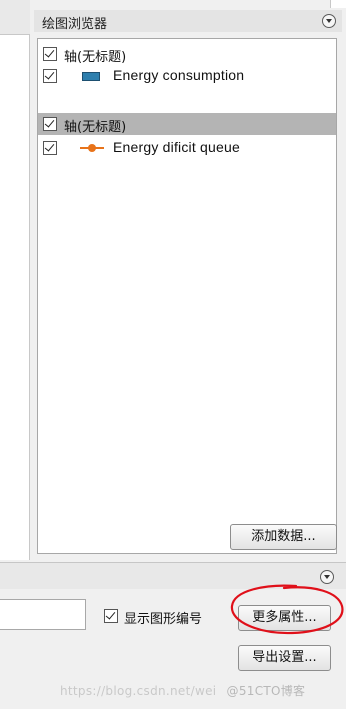 Image resolution: width=346 pixels, height=709 pixels. I want to click on energy-consumption-checkbox, so click(50, 76).